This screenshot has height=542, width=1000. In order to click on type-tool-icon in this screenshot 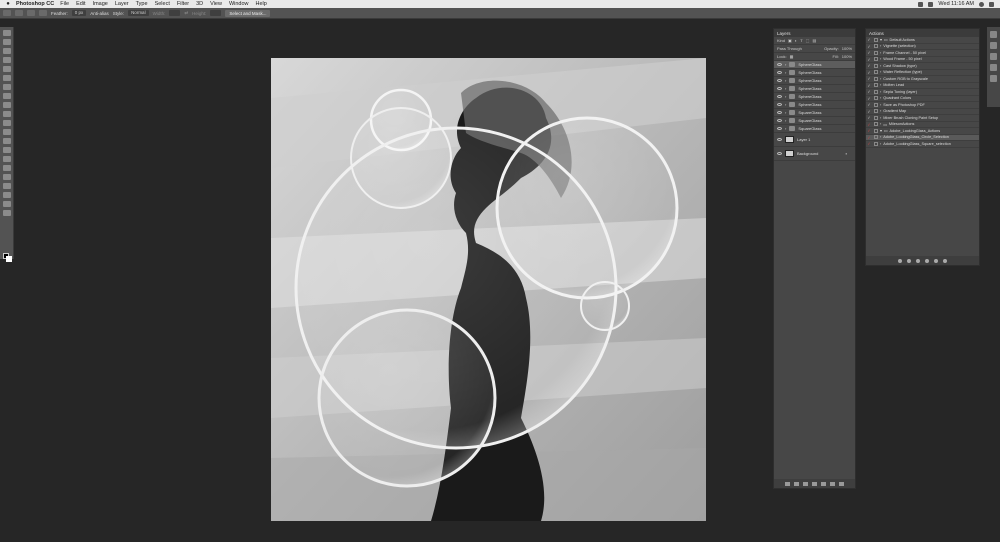, I will do `click(6, 168)`.